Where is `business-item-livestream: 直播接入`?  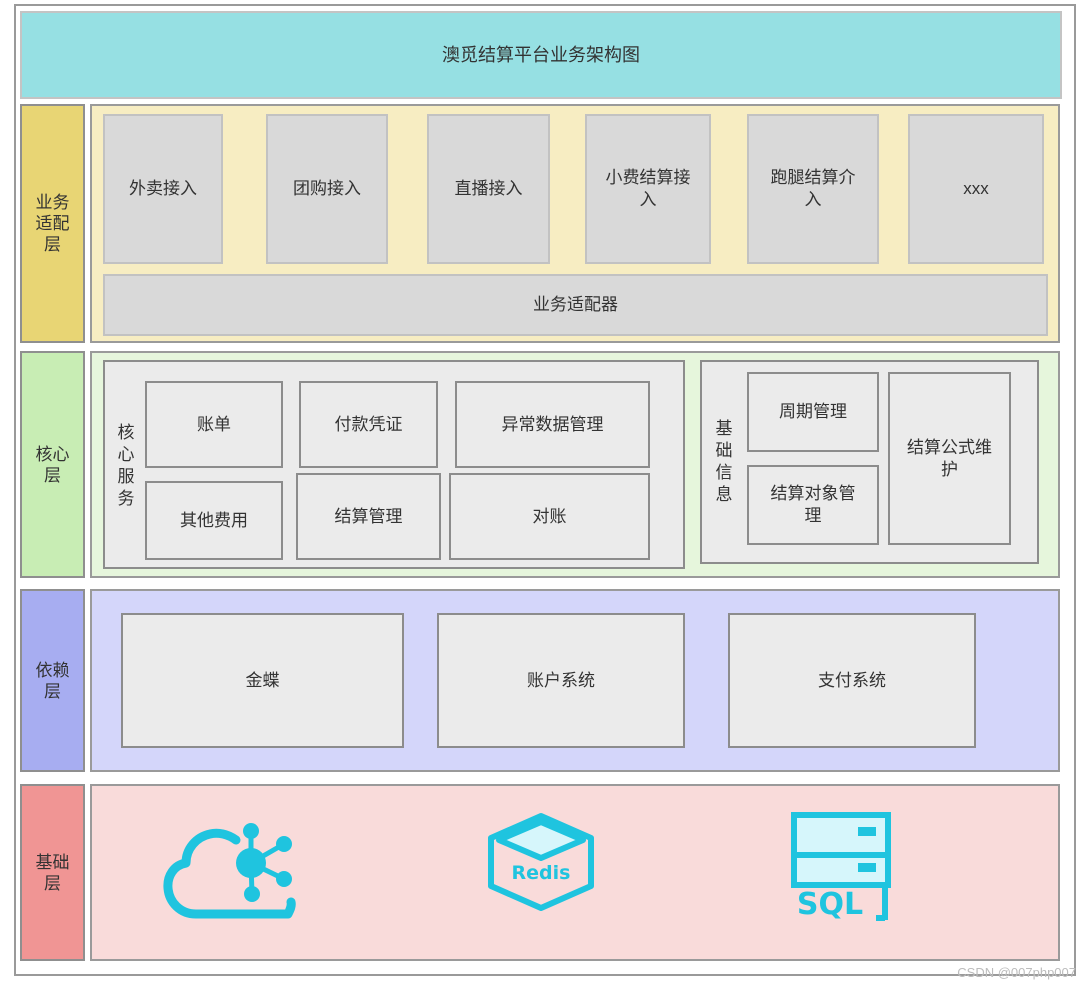 business-item-livestream: 直播接入 is located at coordinates (488, 189).